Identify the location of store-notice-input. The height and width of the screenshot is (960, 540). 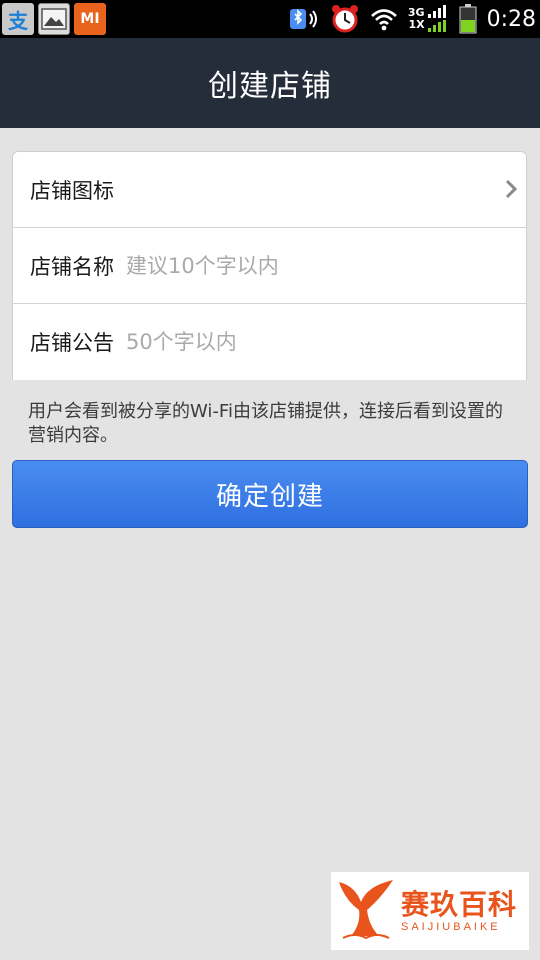
(326, 342).